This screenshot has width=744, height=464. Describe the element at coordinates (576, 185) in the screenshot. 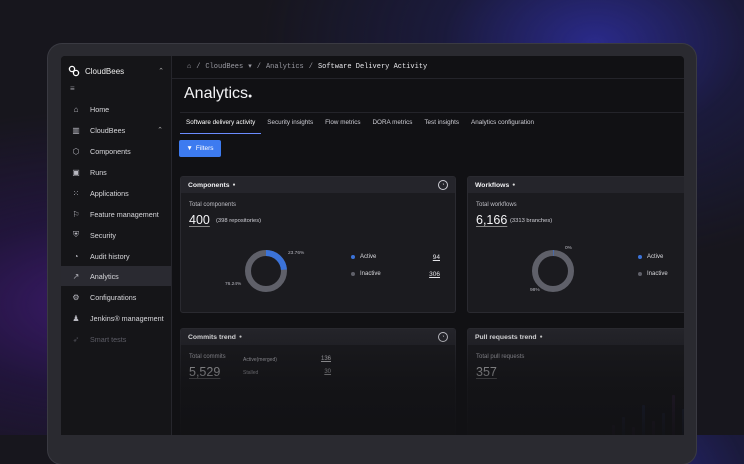

I see `workflows-card-header: Workflows ●` at that location.